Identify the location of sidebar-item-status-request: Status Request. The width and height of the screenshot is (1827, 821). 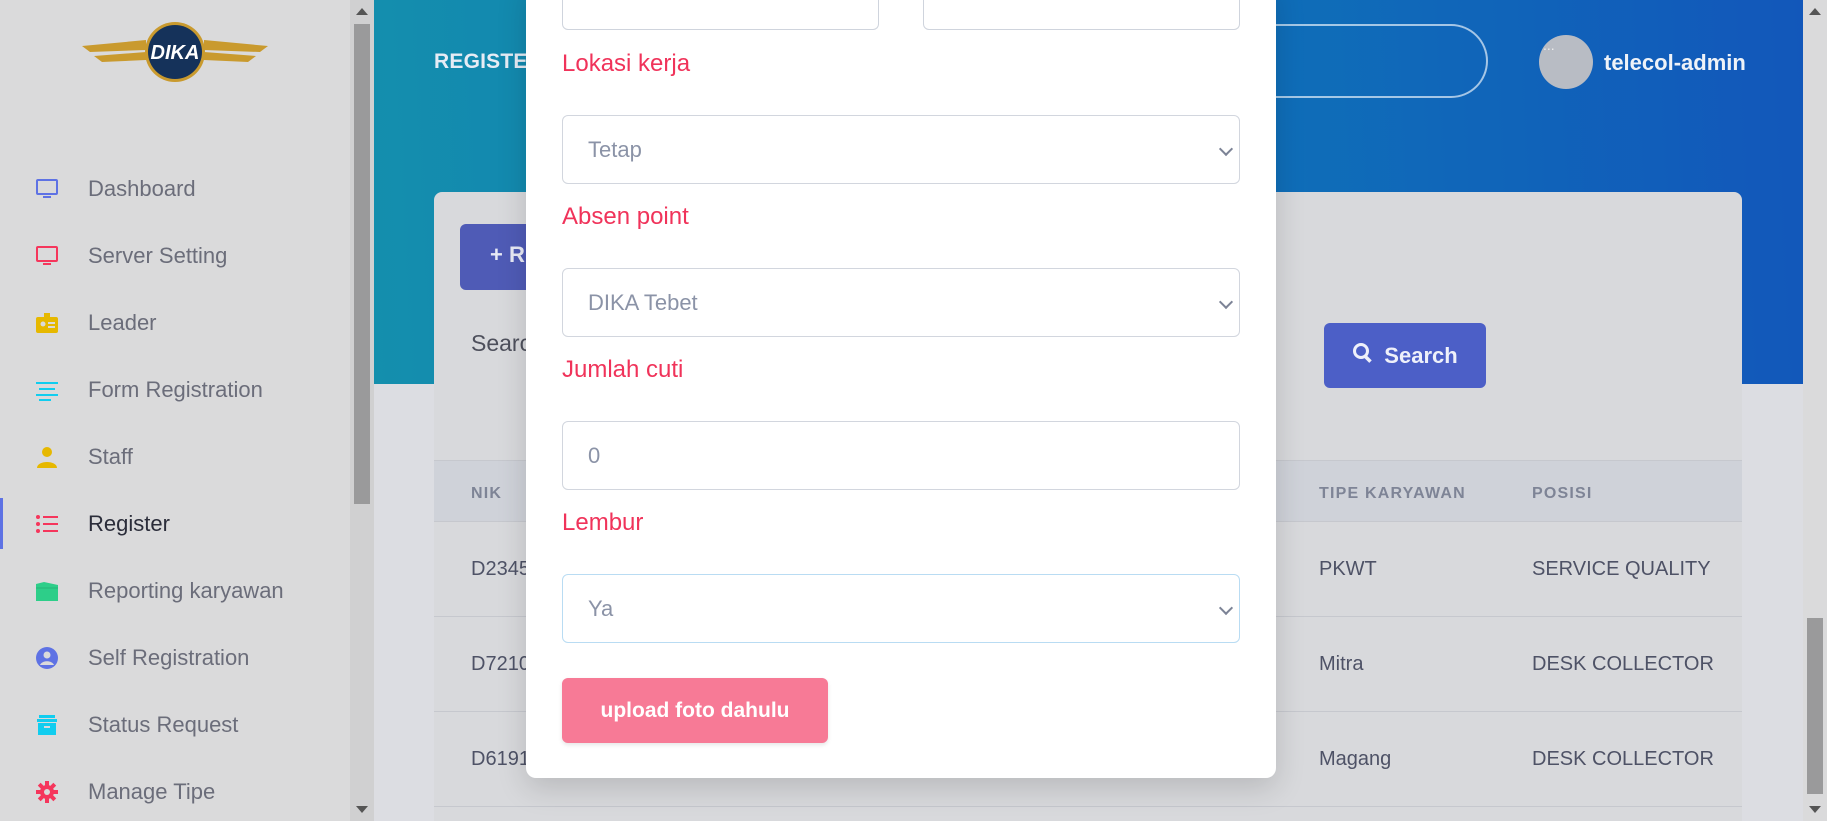
(175, 724).